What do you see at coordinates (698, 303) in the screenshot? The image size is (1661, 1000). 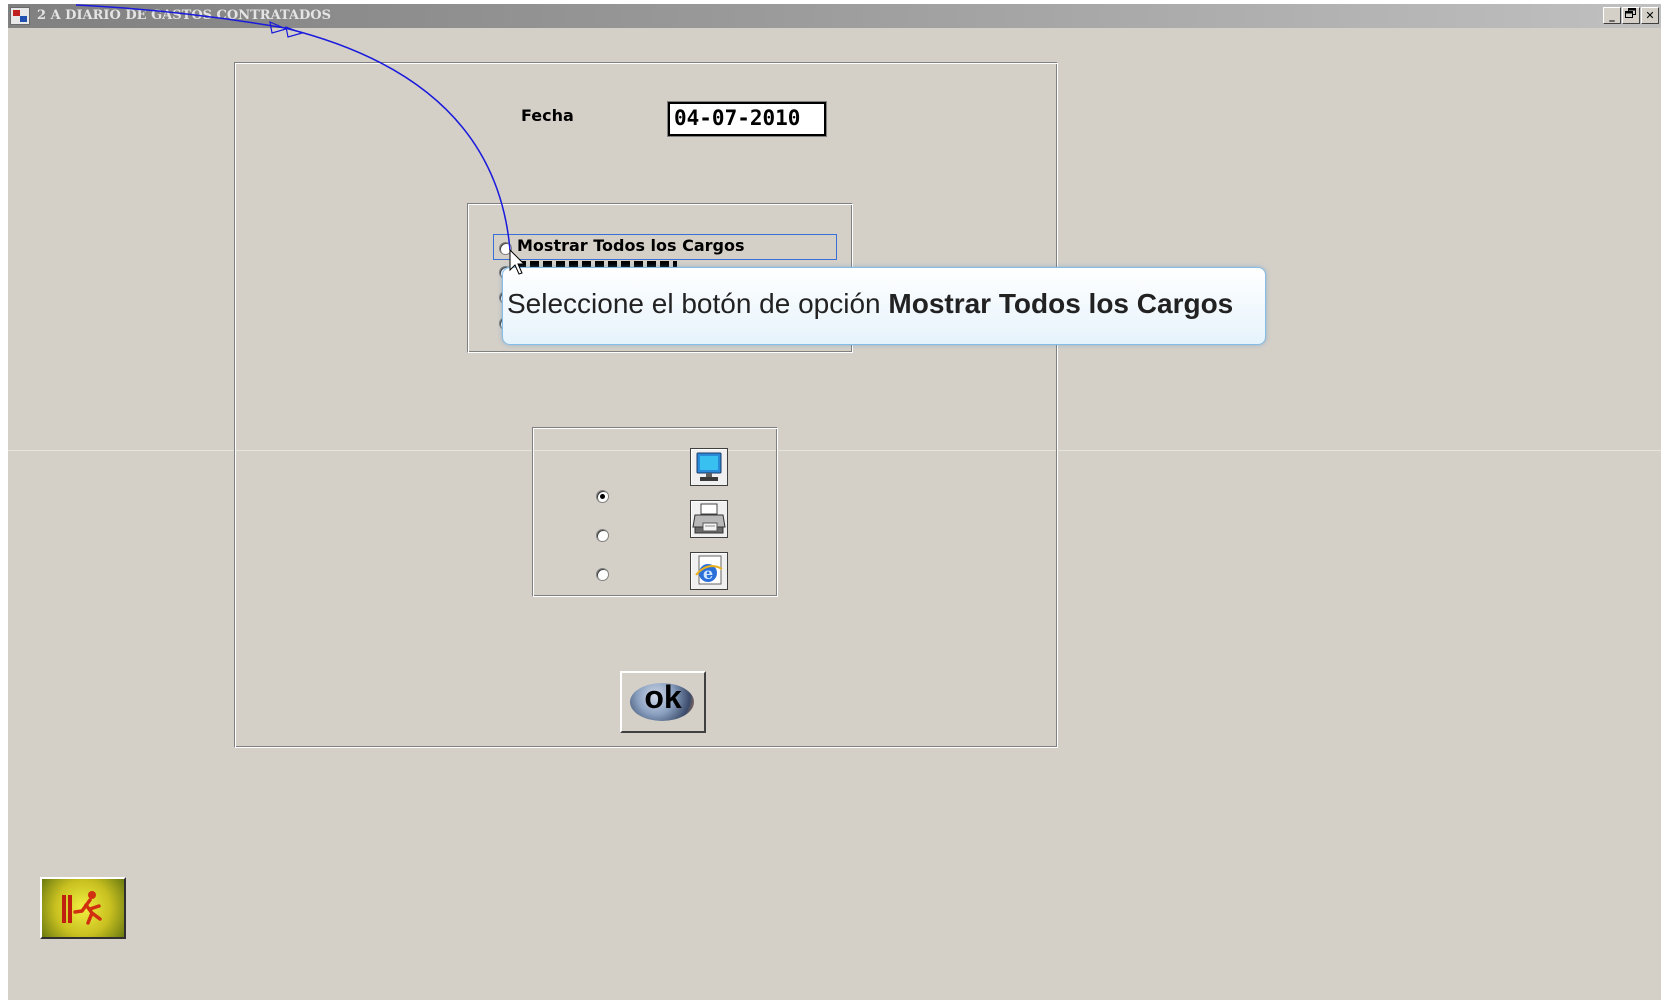 I see `tooltip-text: Seleccione el botón de opción` at bounding box center [698, 303].